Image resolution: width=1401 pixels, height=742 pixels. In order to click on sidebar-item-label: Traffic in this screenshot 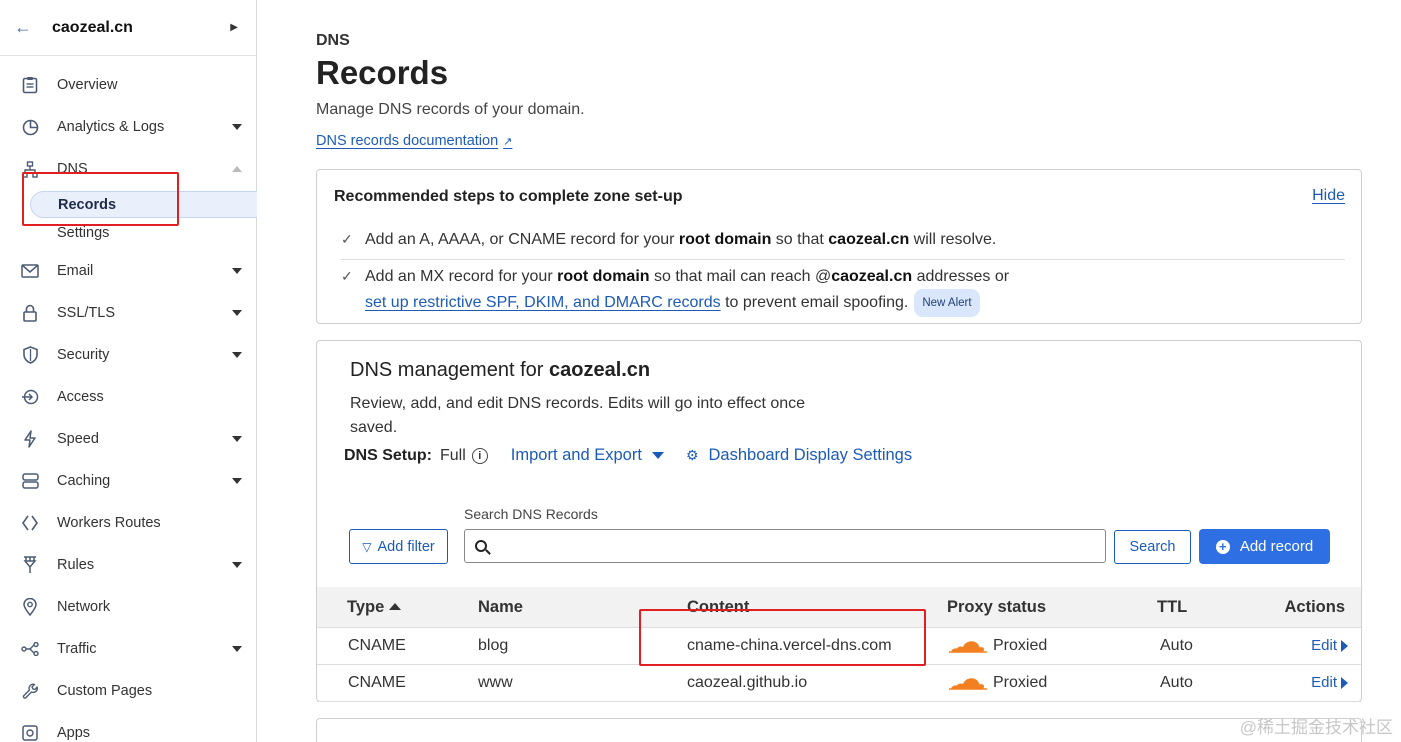, I will do `click(77, 649)`.